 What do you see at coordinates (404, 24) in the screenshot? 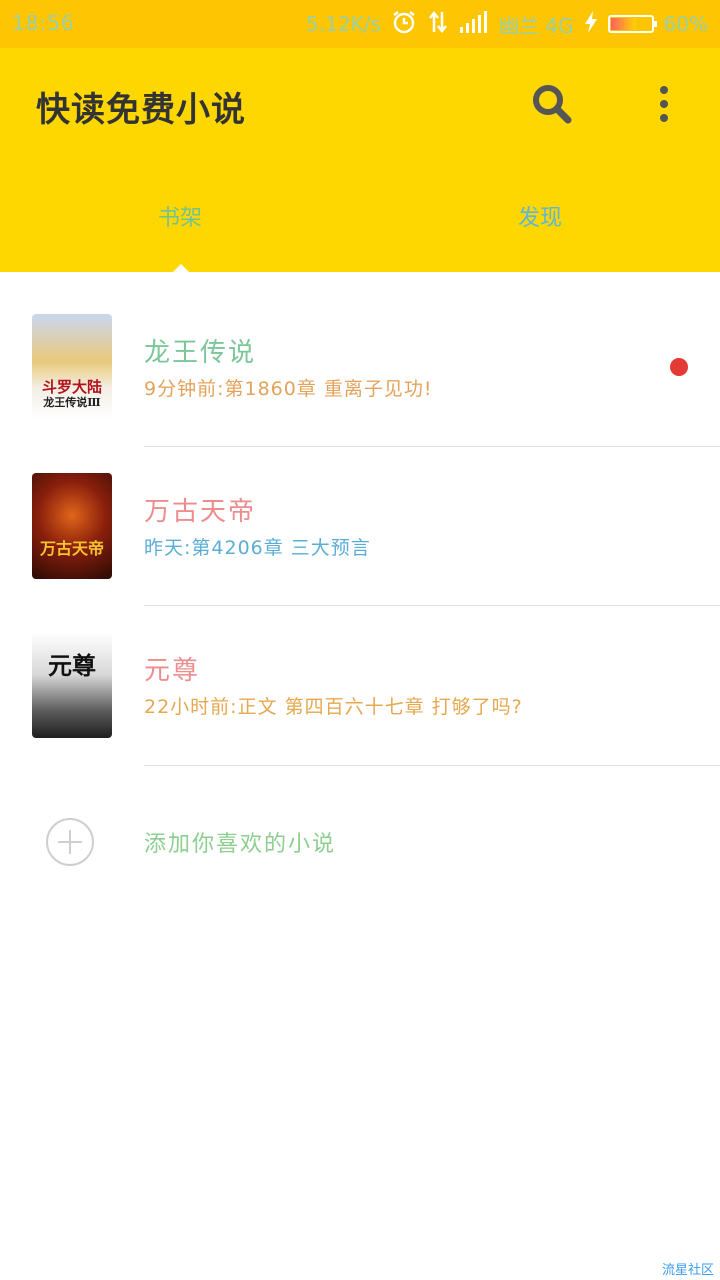
I see `alarm-icon` at bounding box center [404, 24].